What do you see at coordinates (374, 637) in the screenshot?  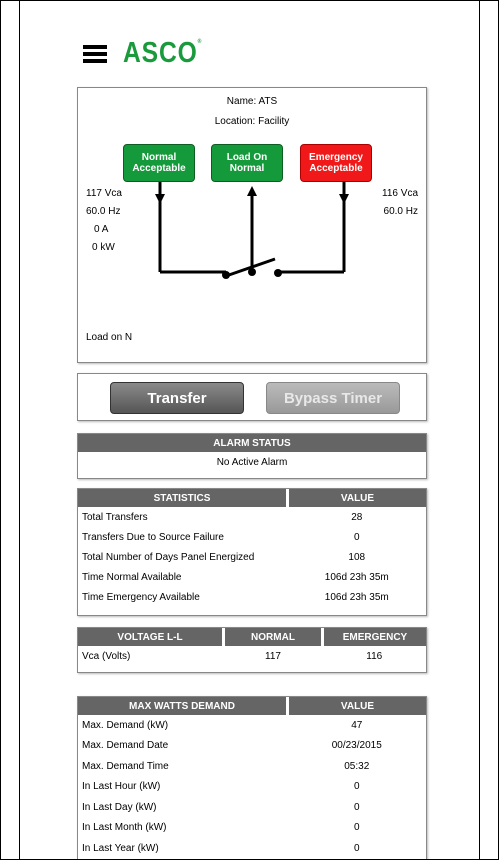 I see `emergency-header: EMERGENCY` at bounding box center [374, 637].